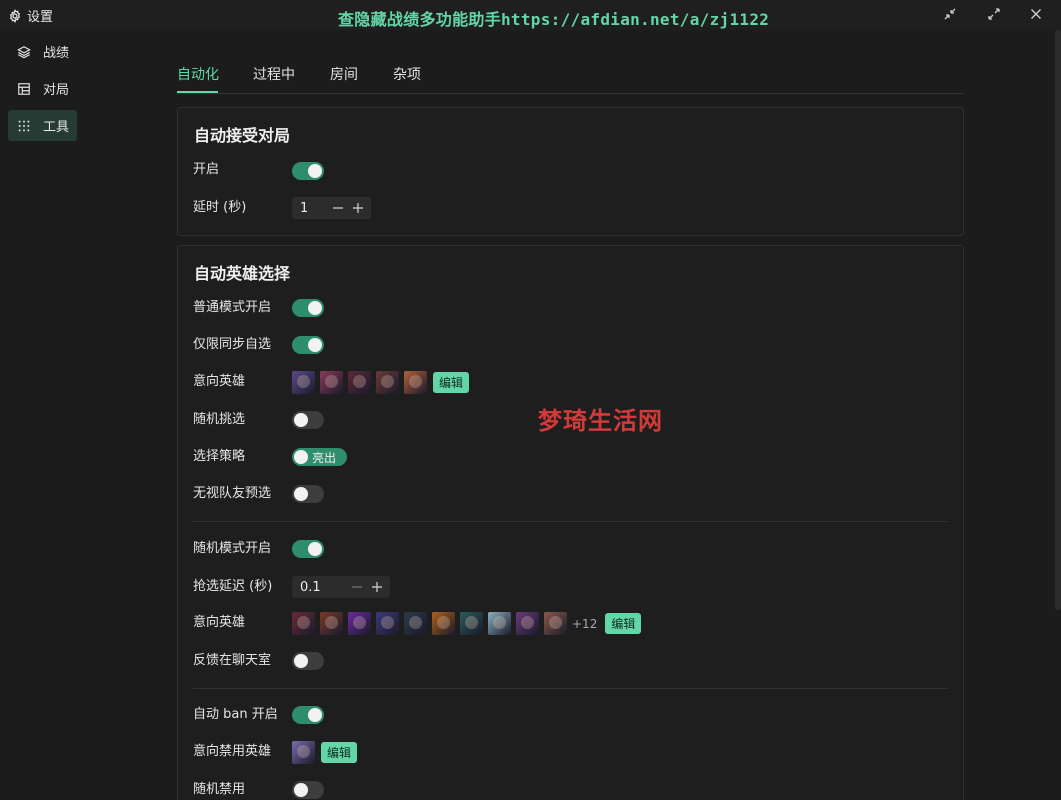  What do you see at coordinates (600, 421) in the screenshot?
I see `overlay-watermark: 梦琦生活网` at bounding box center [600, 421].